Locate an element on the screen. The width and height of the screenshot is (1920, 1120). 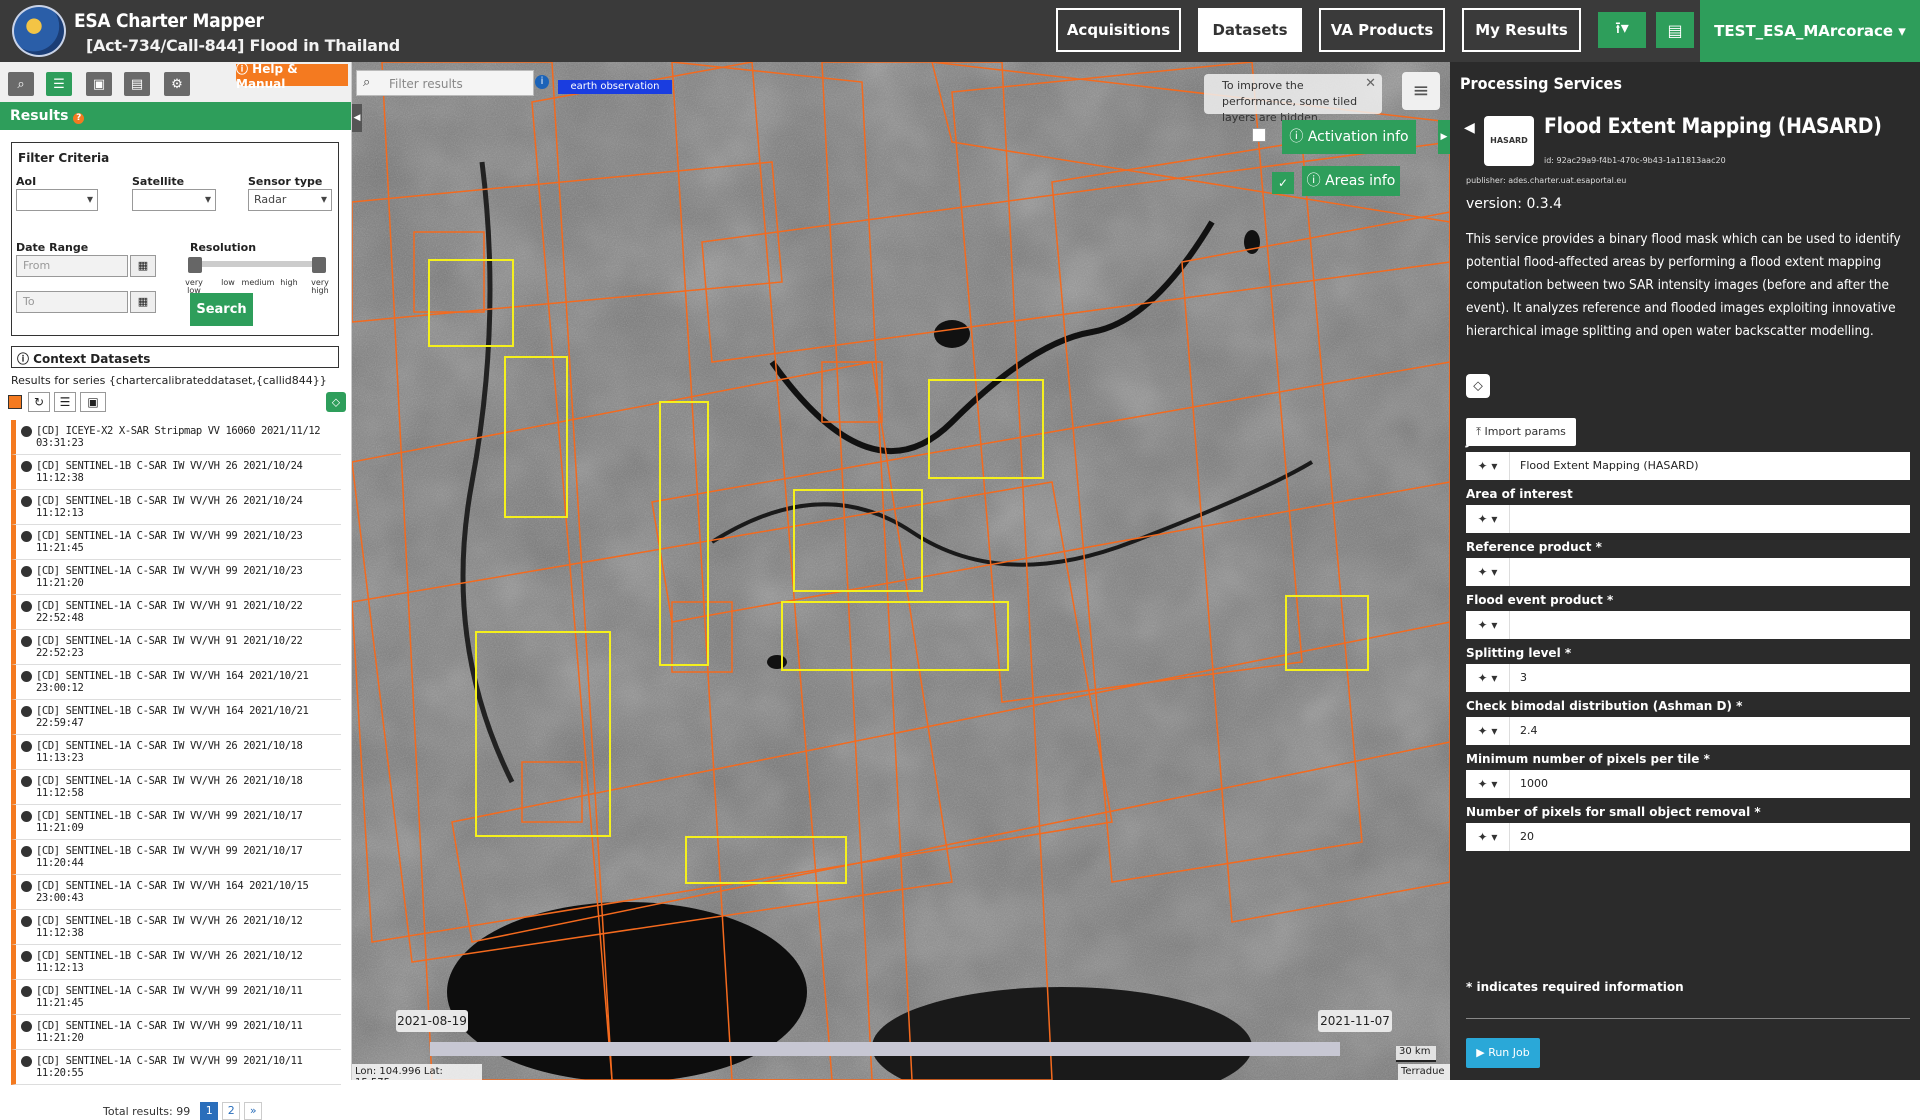
param-input: ✦ ▾ 3 is located at coordinates (1688, 678).